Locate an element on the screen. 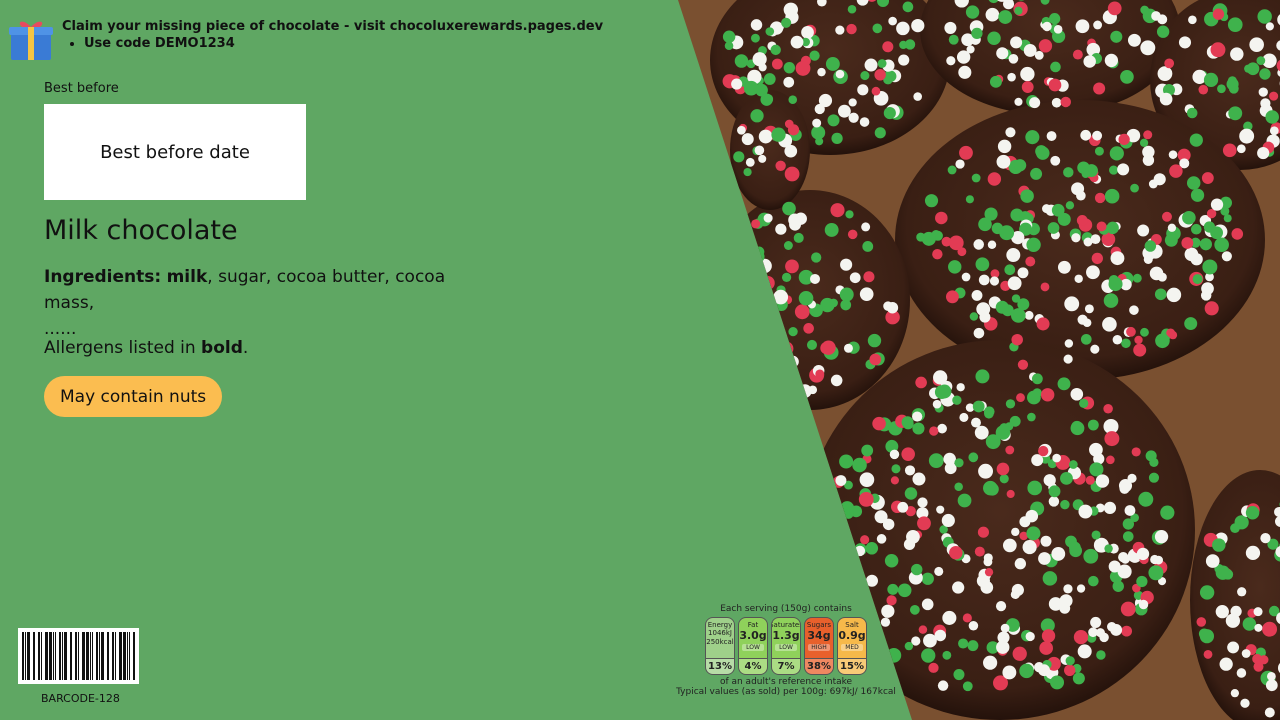 The image size is (1280, 720). nutrient-level: MED is located at coordinates (852, 647).